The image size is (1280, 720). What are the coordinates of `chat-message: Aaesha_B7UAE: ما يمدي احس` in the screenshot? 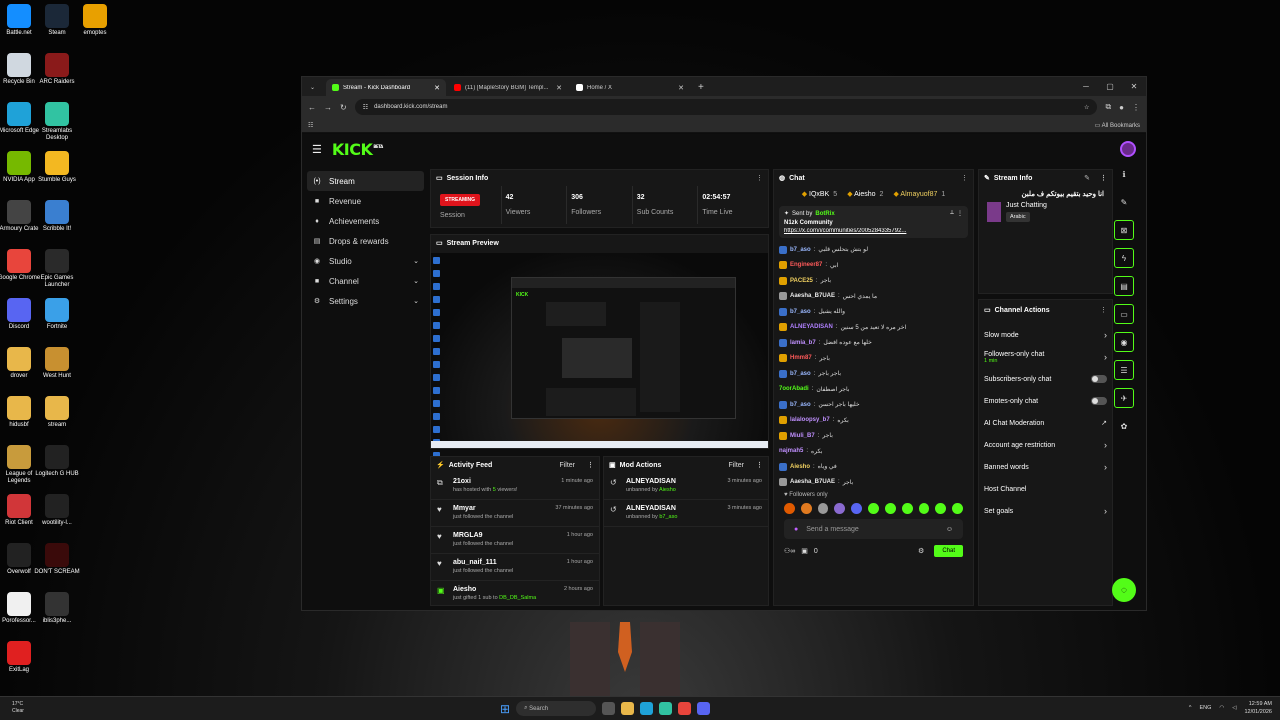 It's located at (873, 297).